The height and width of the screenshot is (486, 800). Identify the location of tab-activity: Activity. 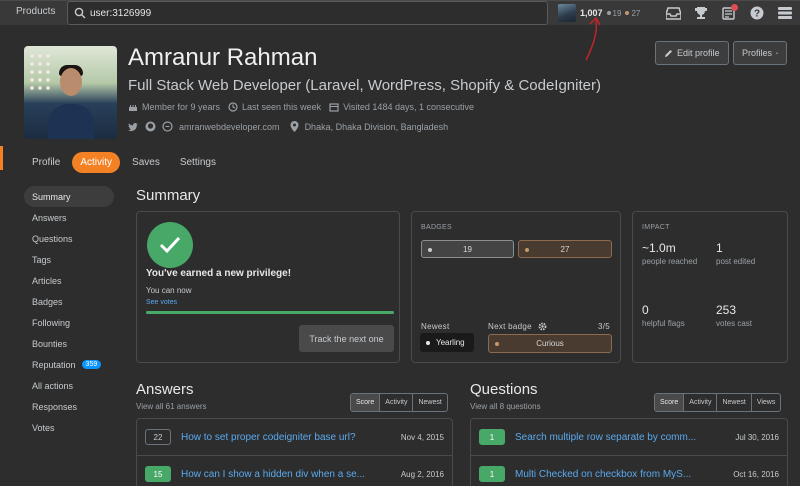
(96, 162).